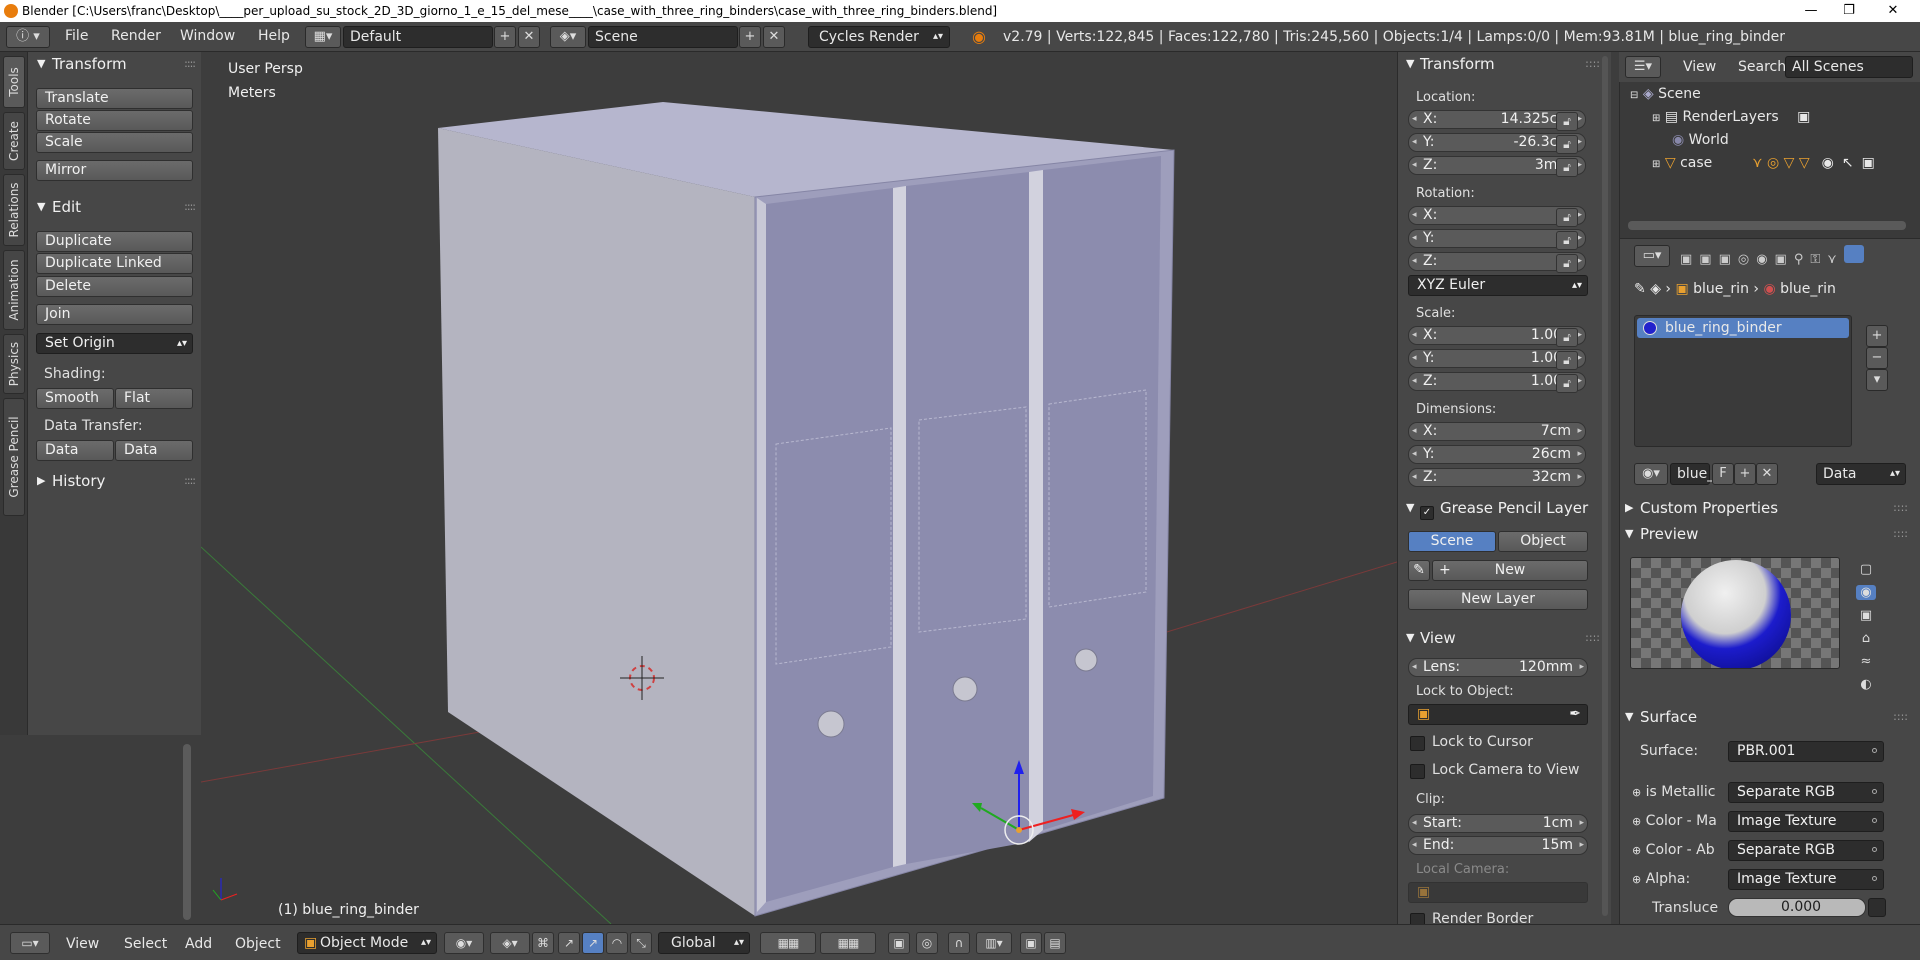  What do you see at coordinates (1828, 163) in the screenshot?
I see `eye-visibility-icon: ◉` at bounding box center [1828, 163].